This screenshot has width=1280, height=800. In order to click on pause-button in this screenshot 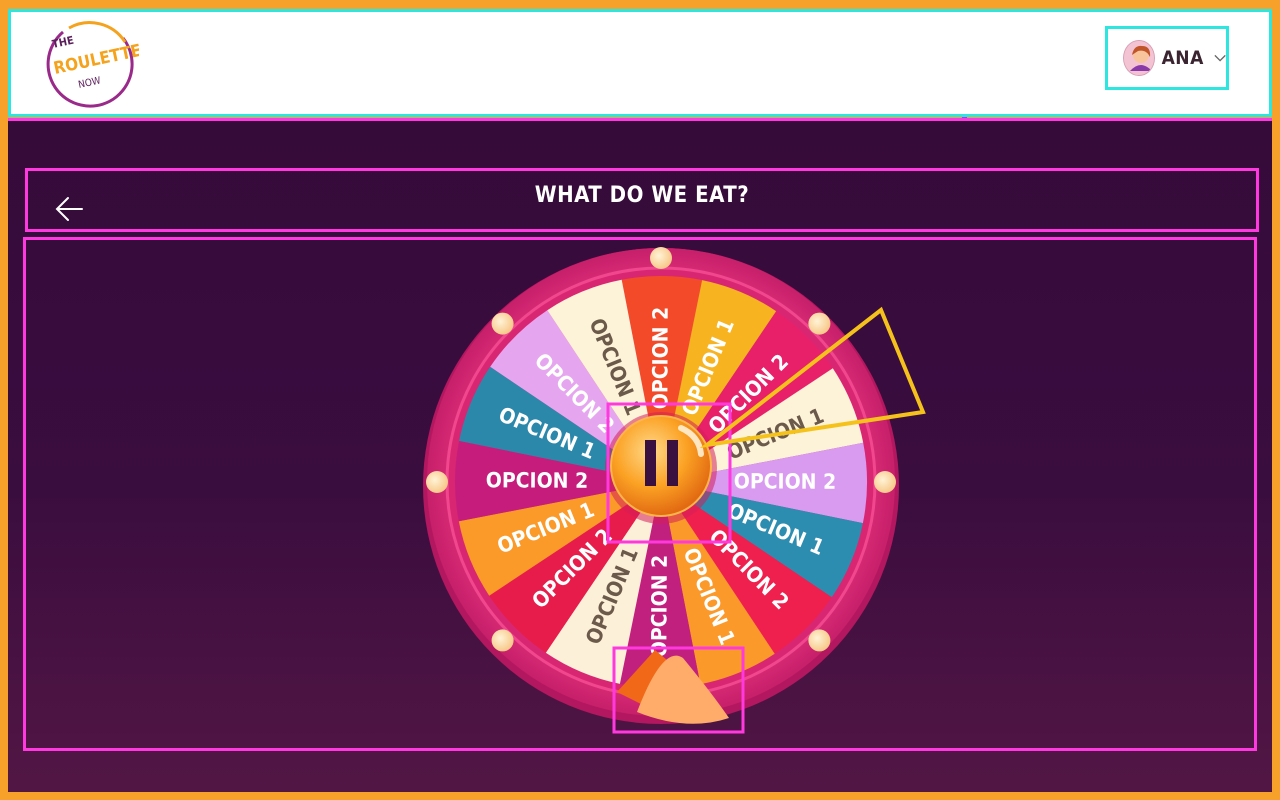, I will do `click(661, 466)`.